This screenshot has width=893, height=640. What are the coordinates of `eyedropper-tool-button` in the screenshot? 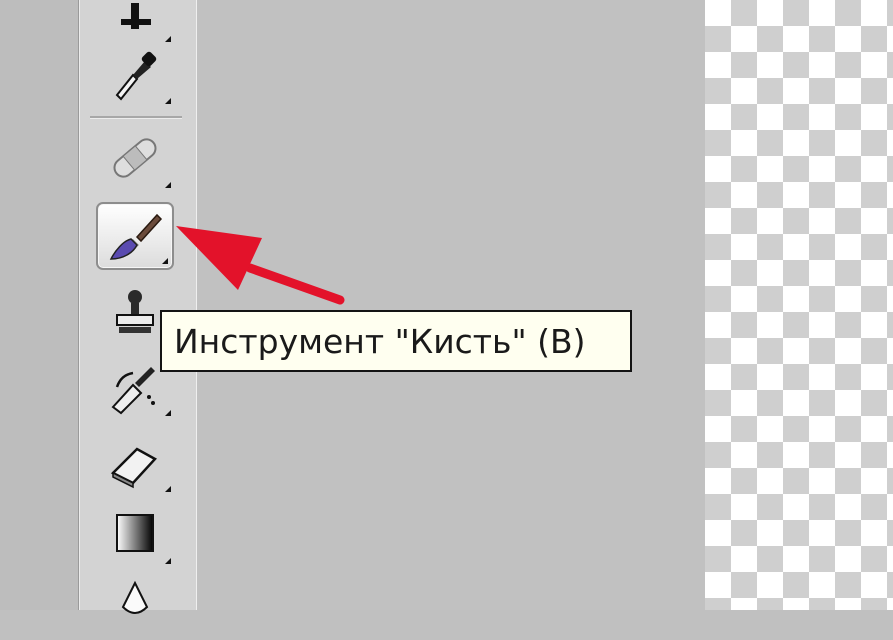 It's located at (135, 74).